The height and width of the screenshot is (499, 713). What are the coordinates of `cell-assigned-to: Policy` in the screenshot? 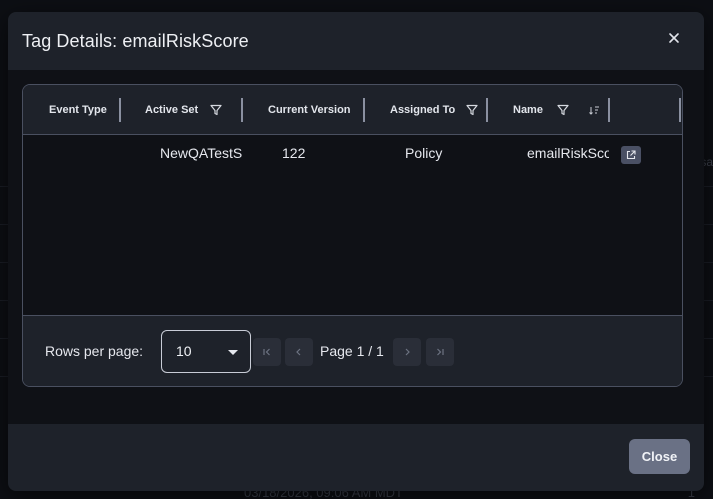 It's located at (424, 153).